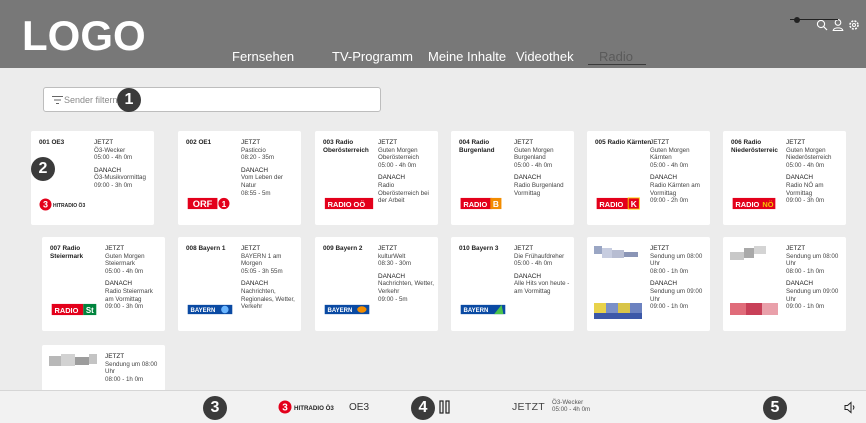  What do you see at coordinates (258, 158) in the screenshot?
I see `now-time: 08:20 - 35m` at bounding box center [258, 158].